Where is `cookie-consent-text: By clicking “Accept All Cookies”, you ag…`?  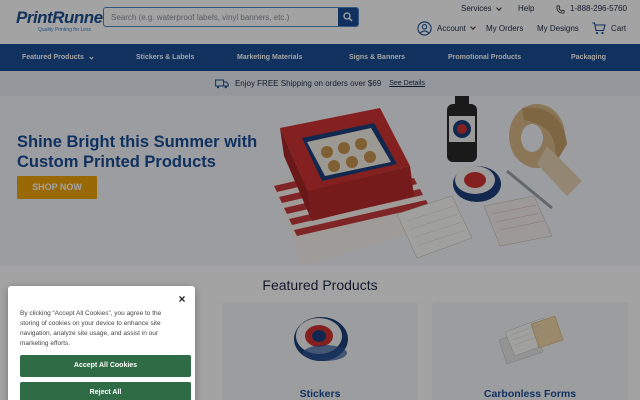
cookie-consent-text: By clicking “Accept All Cookies”, you ag… is located at coordinates (91, 328).